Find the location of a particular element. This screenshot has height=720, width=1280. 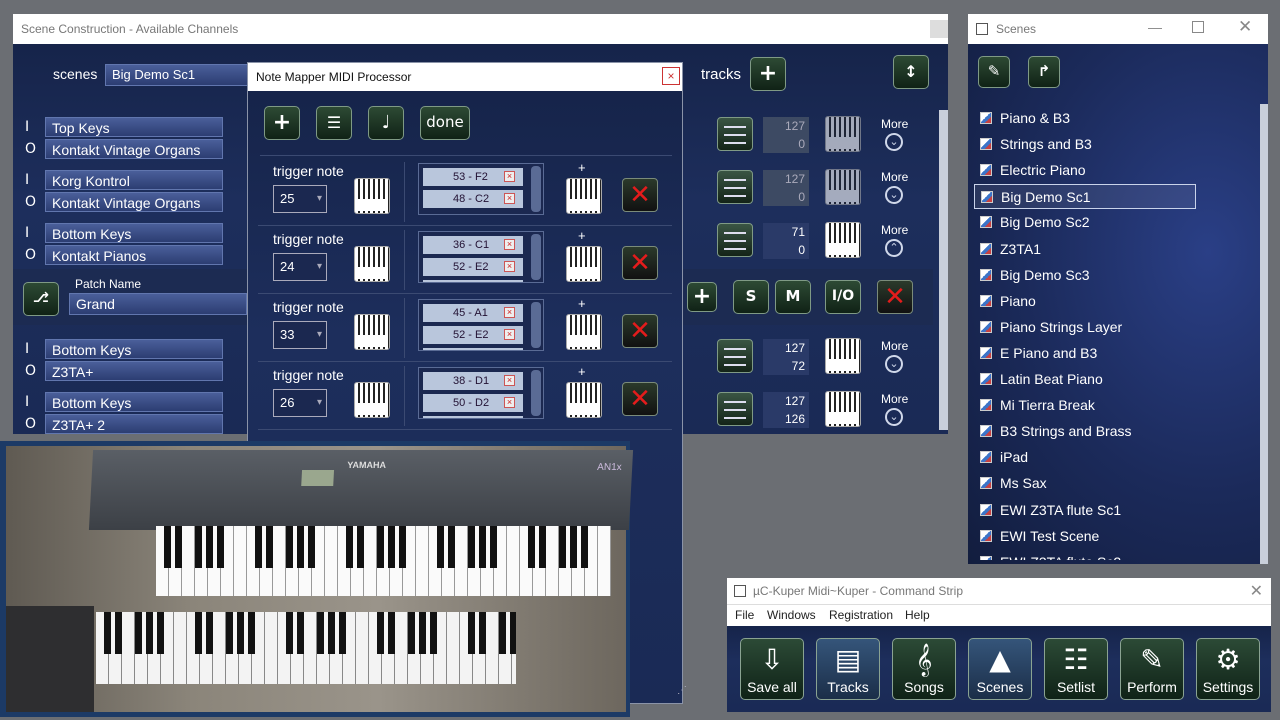

songs-button: 𝄞 Songs is located at coordinates (924, 669).